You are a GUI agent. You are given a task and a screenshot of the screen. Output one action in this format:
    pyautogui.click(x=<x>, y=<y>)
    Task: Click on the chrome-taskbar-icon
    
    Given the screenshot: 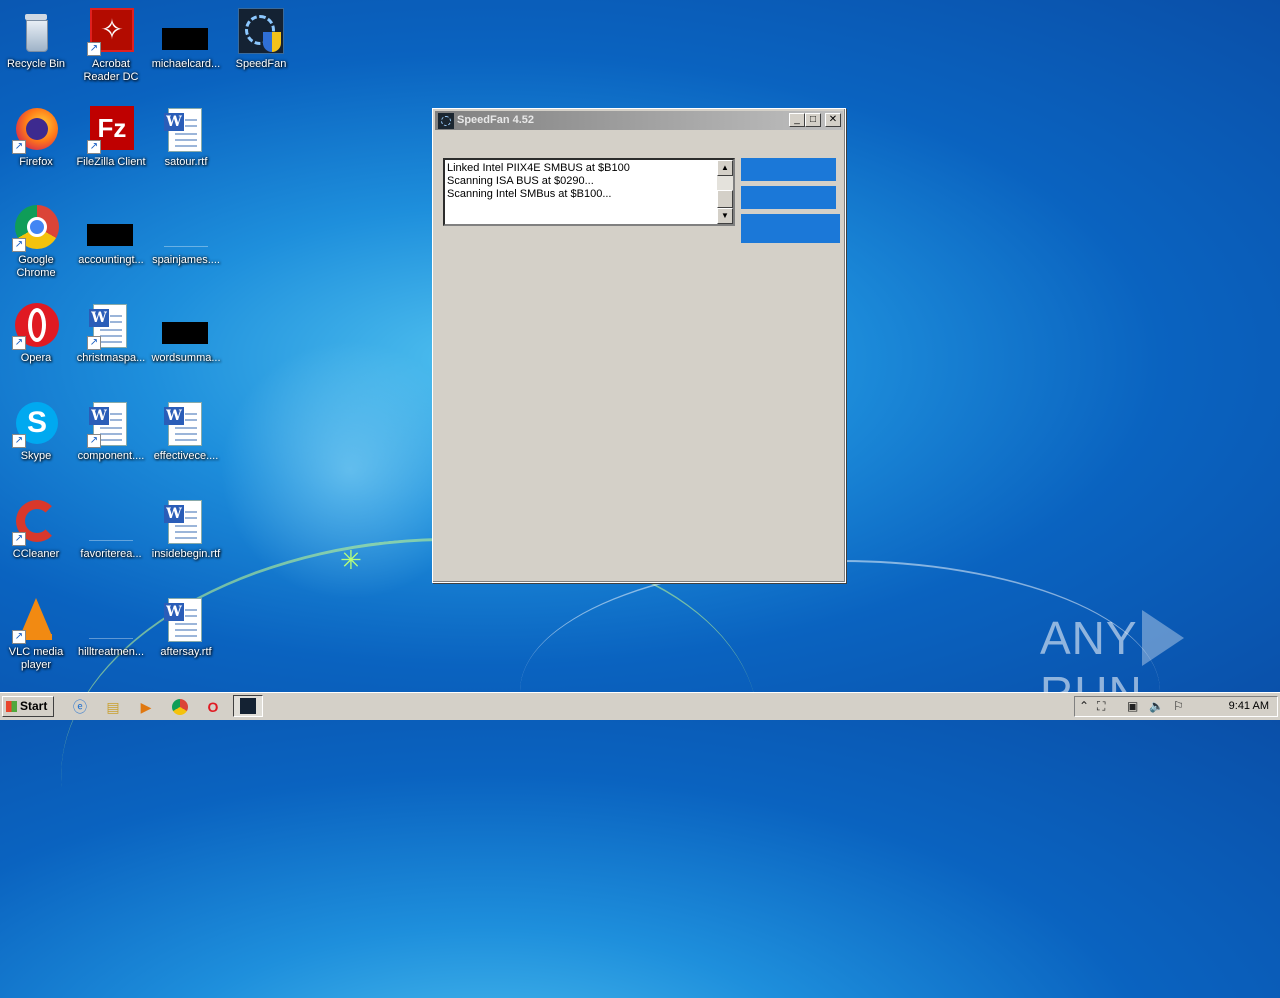 What is the action you would take?
    pyautogui.click(x=180, y=707)
    